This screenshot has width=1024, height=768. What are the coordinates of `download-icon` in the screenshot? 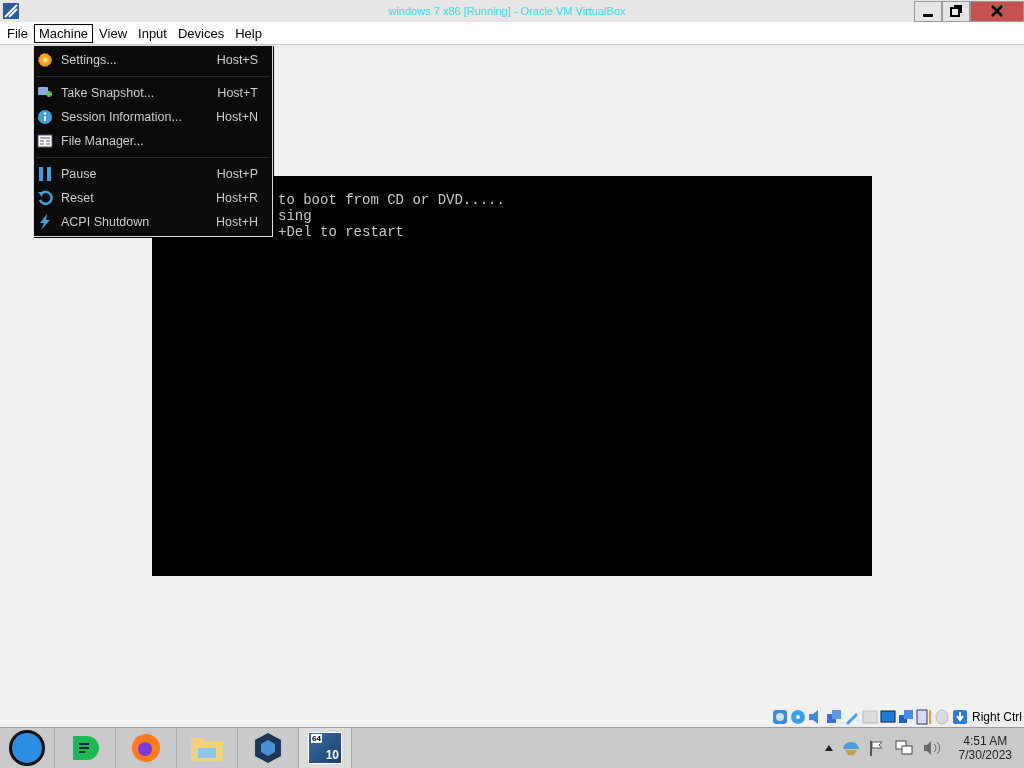 It's located at (960, 717).